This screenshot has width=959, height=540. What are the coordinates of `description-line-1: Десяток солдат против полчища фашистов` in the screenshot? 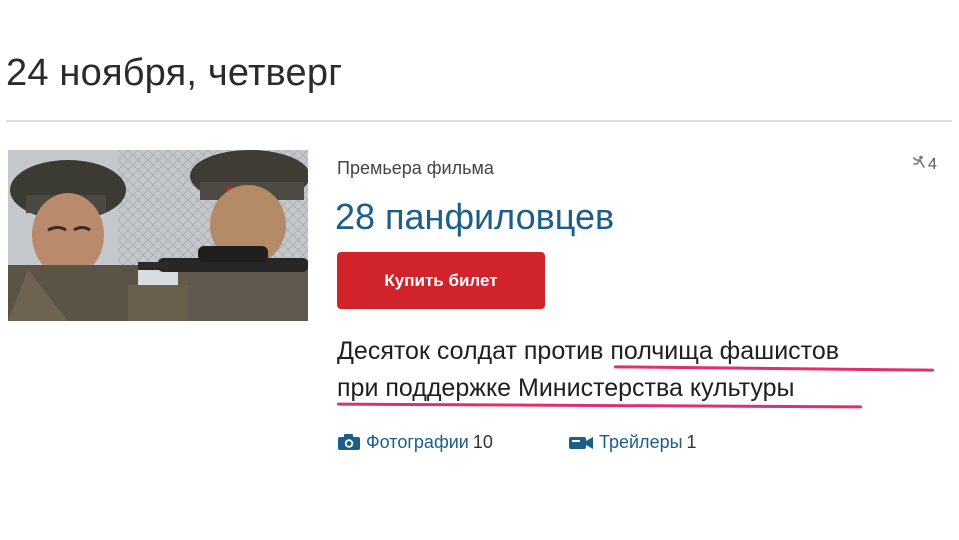 It's located at (588, 351).